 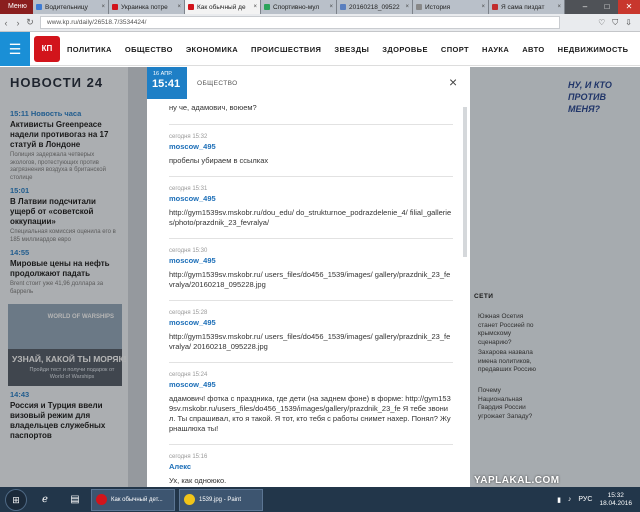 I want to click on browser-tab: 20160218_09522 ×, so click(x=375, y=7).